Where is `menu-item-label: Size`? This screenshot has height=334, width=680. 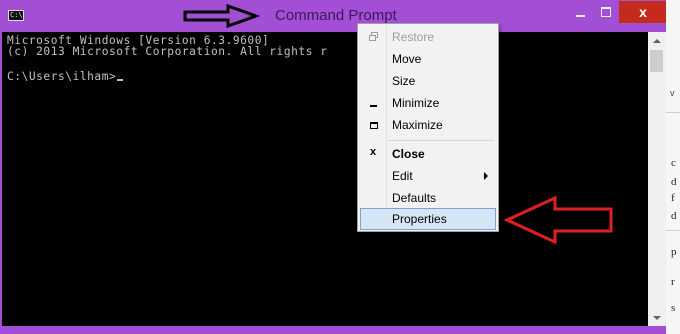
menu-item-label: Size is located at coordinates (404, 81).